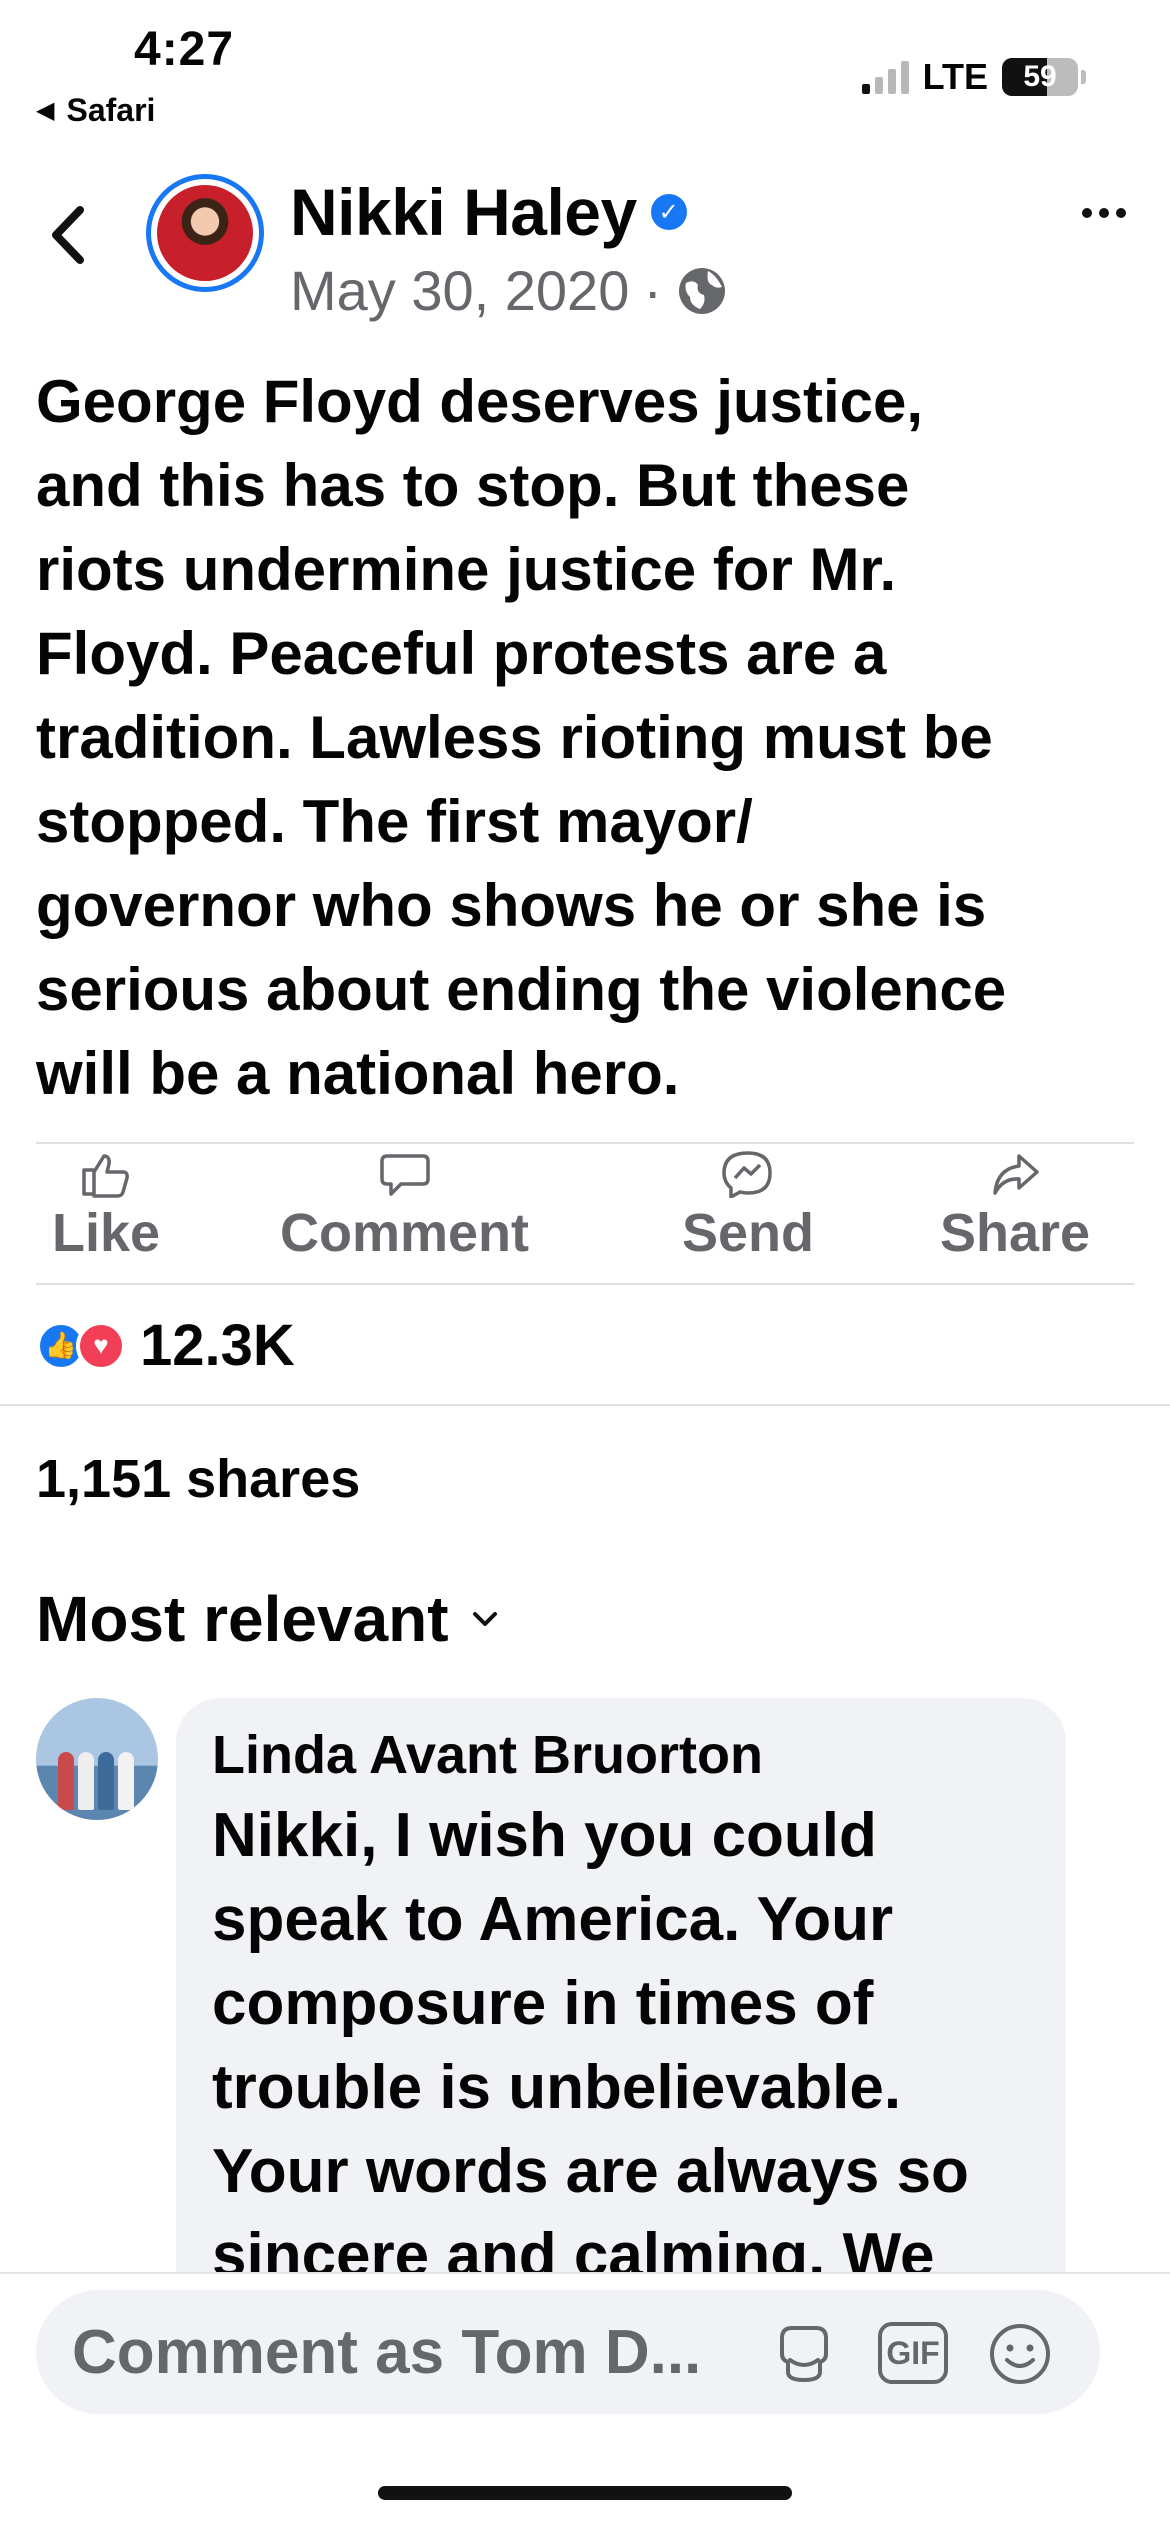  Describe the element at coordinates (404, 1175) in the screenshot. I see `comment-icon` at that location.